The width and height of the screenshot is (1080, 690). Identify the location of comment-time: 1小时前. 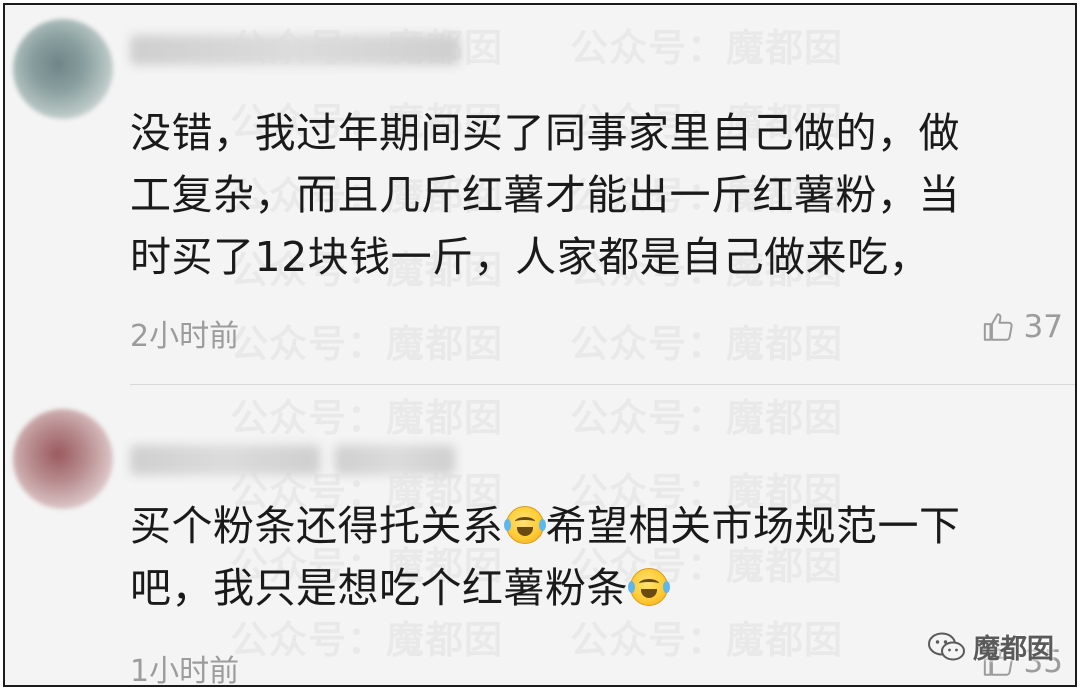
(185, 670).